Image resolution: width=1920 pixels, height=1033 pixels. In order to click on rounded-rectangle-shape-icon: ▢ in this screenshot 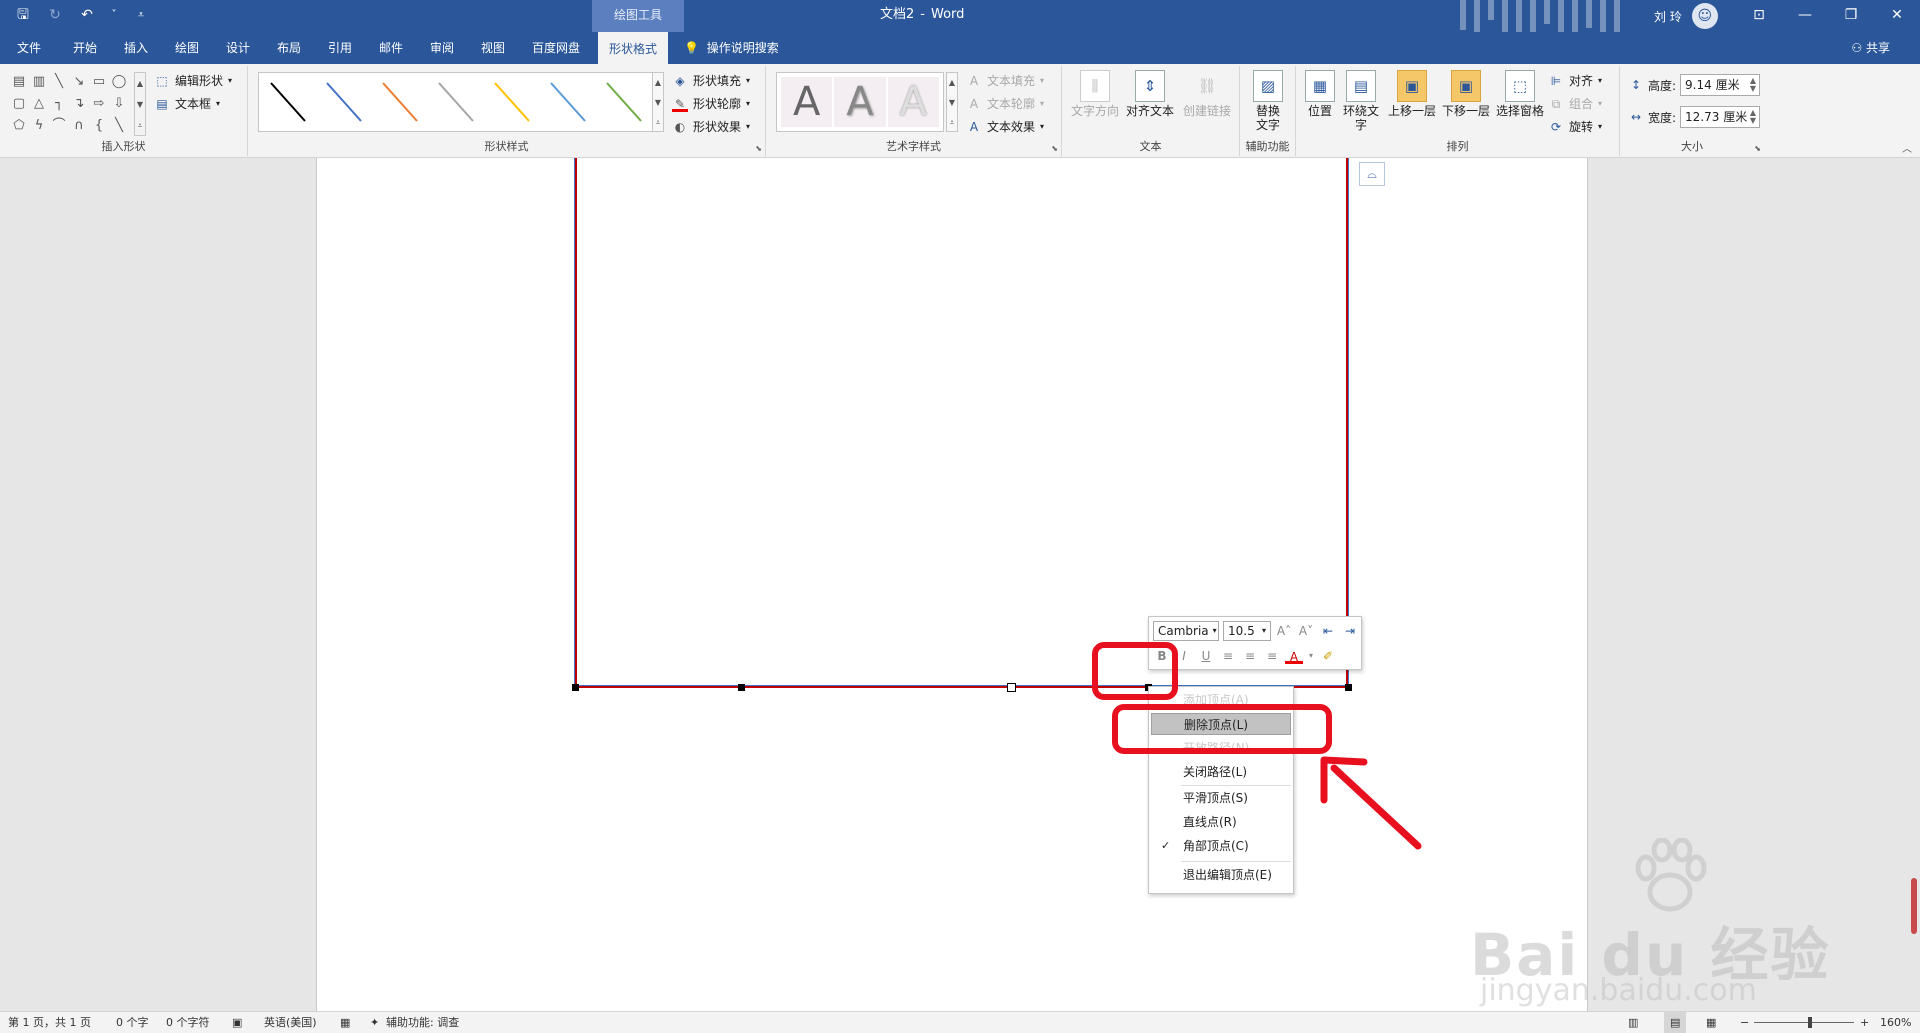, I will do `click(19, 104)`.